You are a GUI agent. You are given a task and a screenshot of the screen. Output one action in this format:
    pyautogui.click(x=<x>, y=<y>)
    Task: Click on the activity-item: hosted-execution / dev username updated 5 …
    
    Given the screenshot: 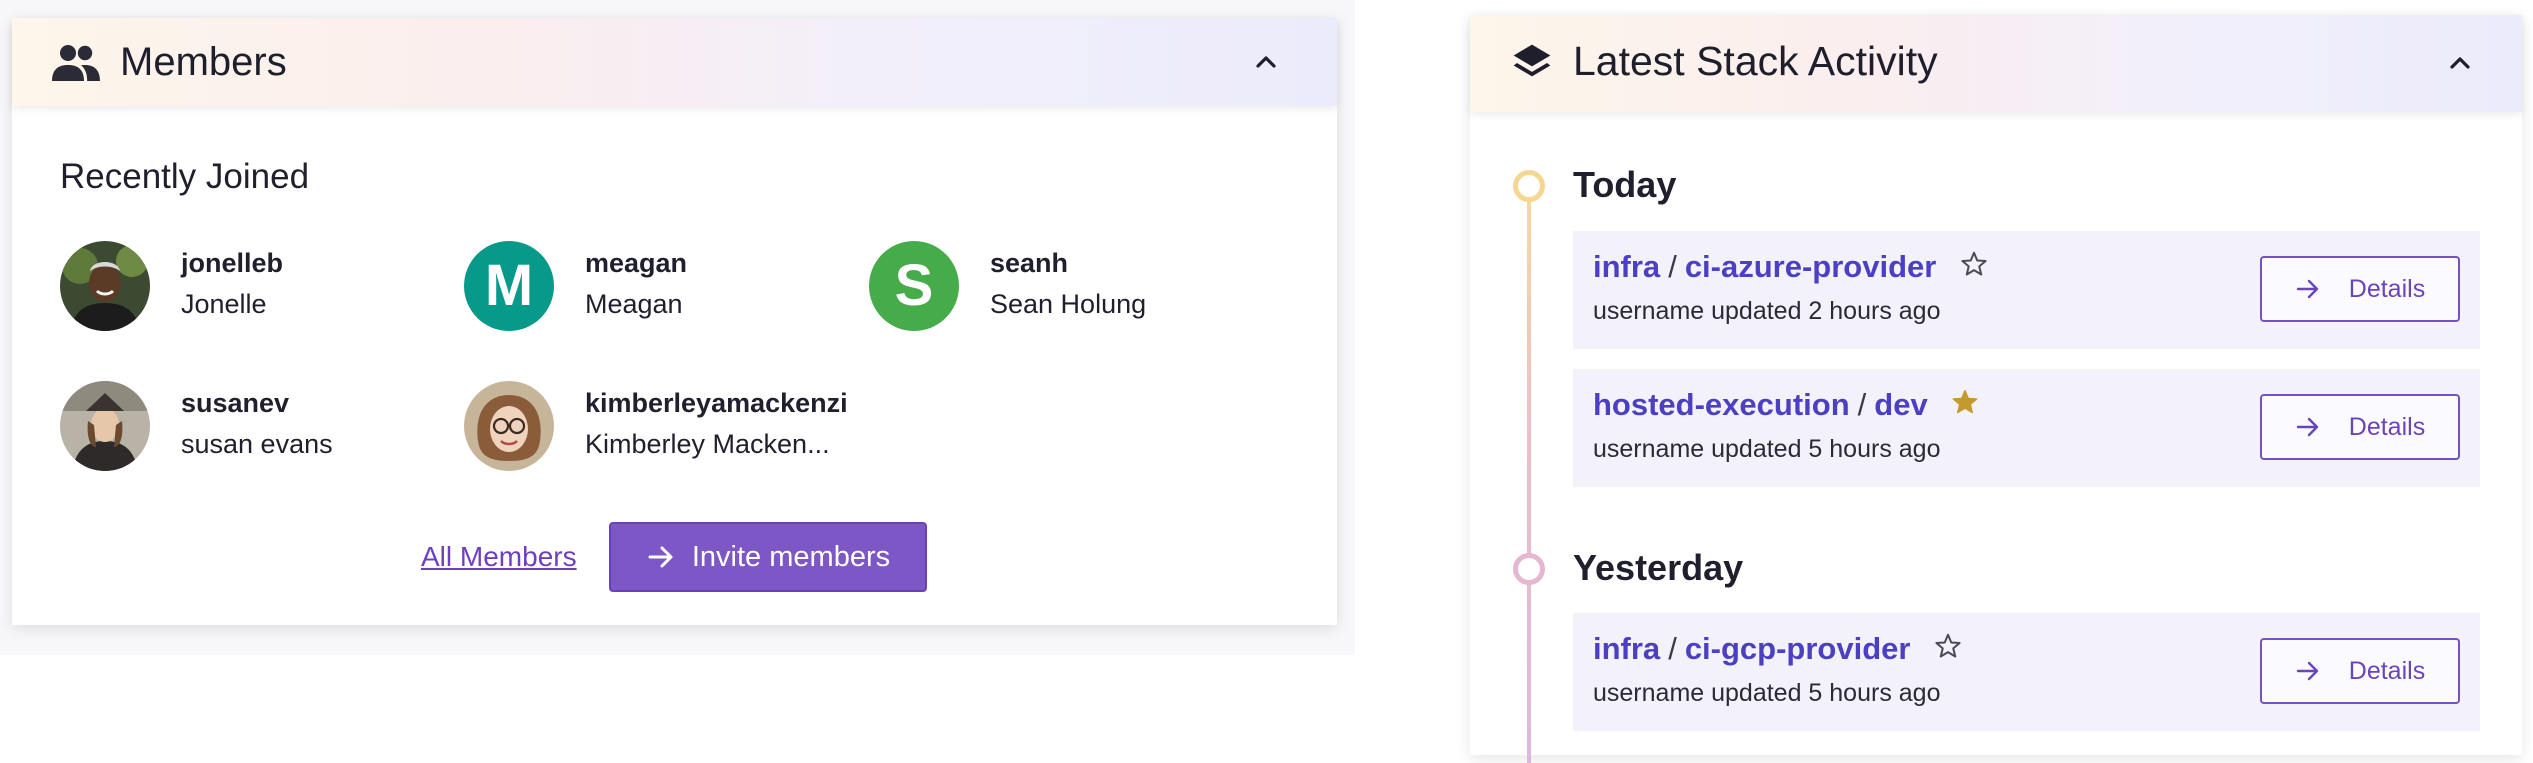 What is the action you would take?
    pyautogui.click(x=2026, y=428)
    